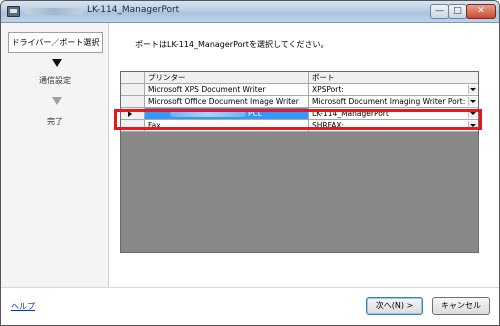  What do you see at coordinates (227, 78) in the screenshot?
I see `column-header-printer: プリンター` at bounding box center [227, 78].